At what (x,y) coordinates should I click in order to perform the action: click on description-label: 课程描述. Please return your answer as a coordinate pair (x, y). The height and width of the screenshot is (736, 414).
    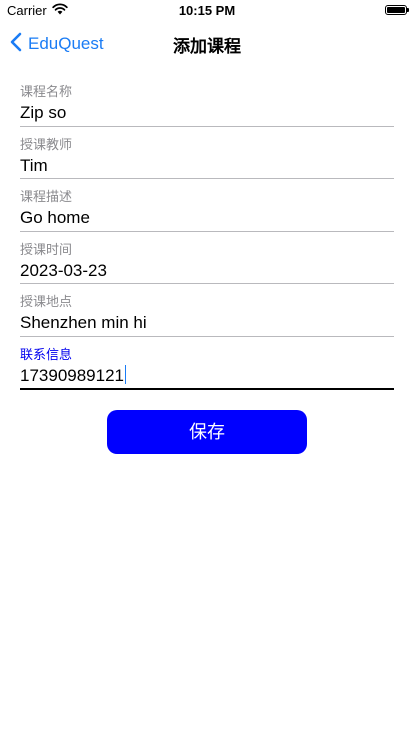
    Looking at the image, I should click on (46, 197).